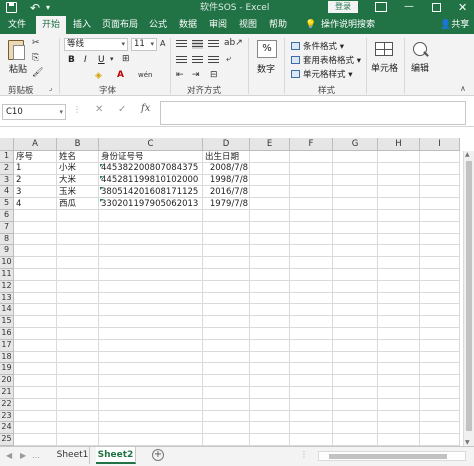 This screenshot has height=466, width=474. Describe the element at coordinates (144, 44) in the screenshot. I see `font-size-select: 11 ▾` at that location.